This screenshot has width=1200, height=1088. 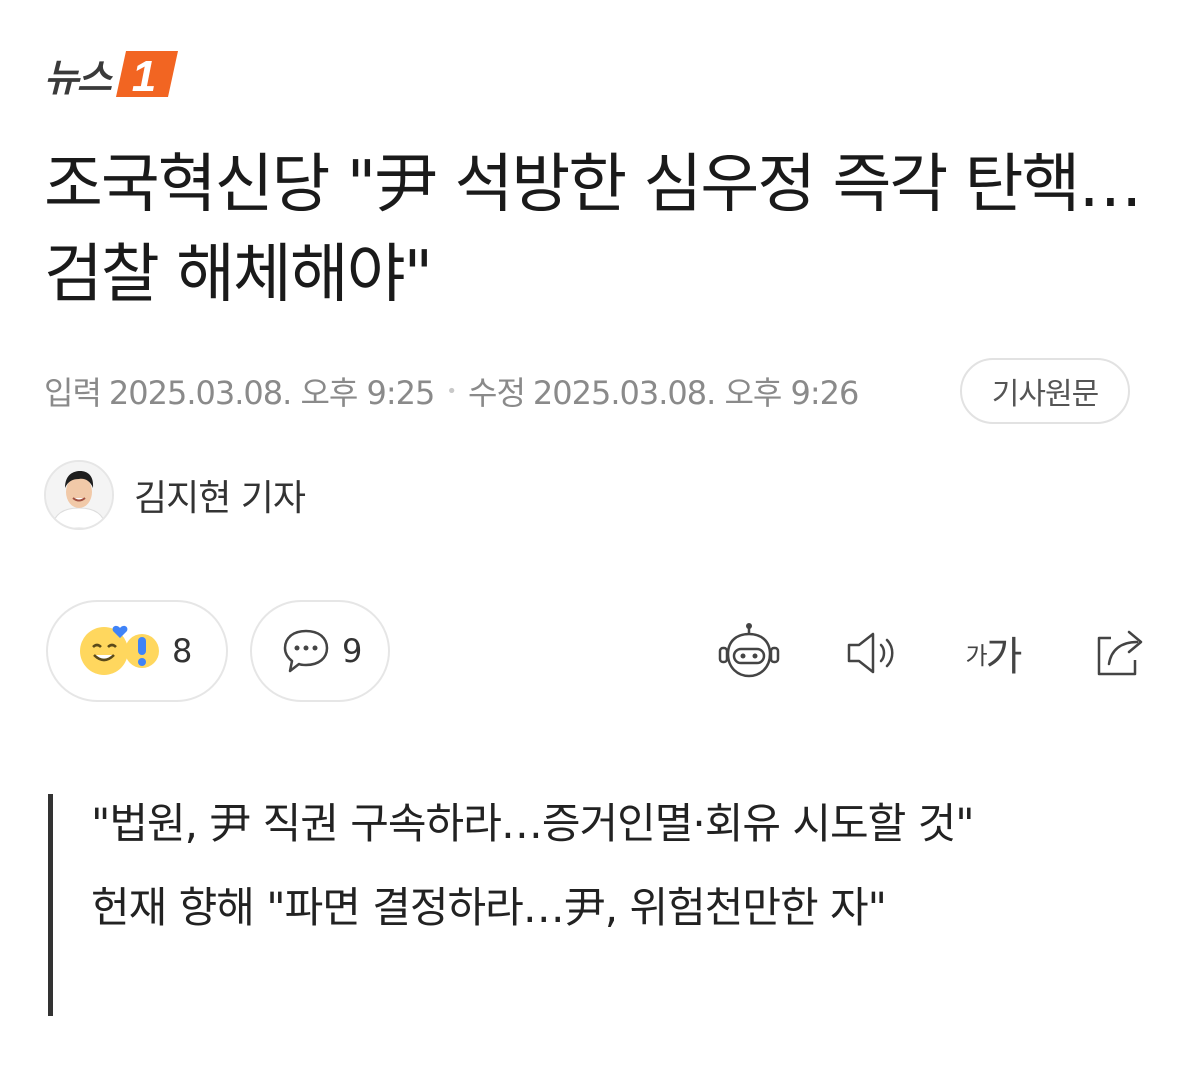 What do you see at coordinates (695, 393) in the screenshot?
I see `updated-date: 2025.03.08. 오후 9:26` at bounding box center [695, 393].